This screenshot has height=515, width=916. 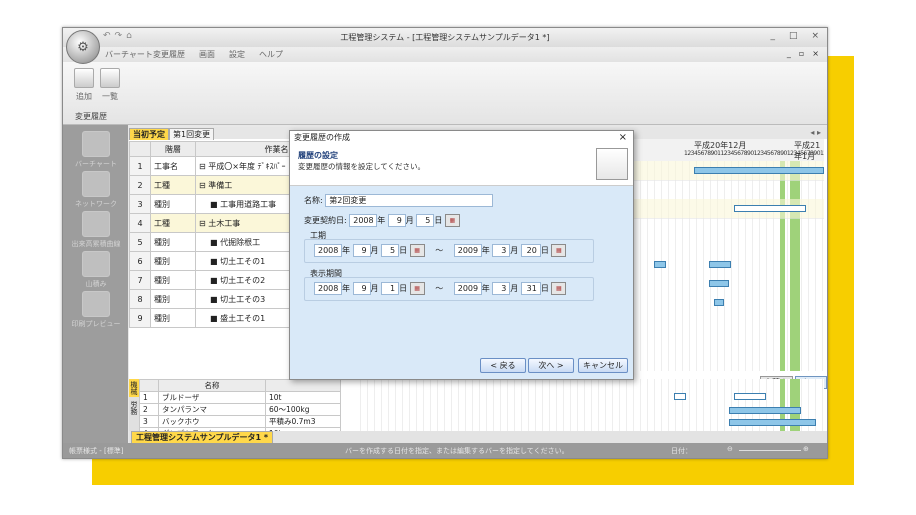 I want to click on home-icon: ⌂, so click(x=129, y=36).